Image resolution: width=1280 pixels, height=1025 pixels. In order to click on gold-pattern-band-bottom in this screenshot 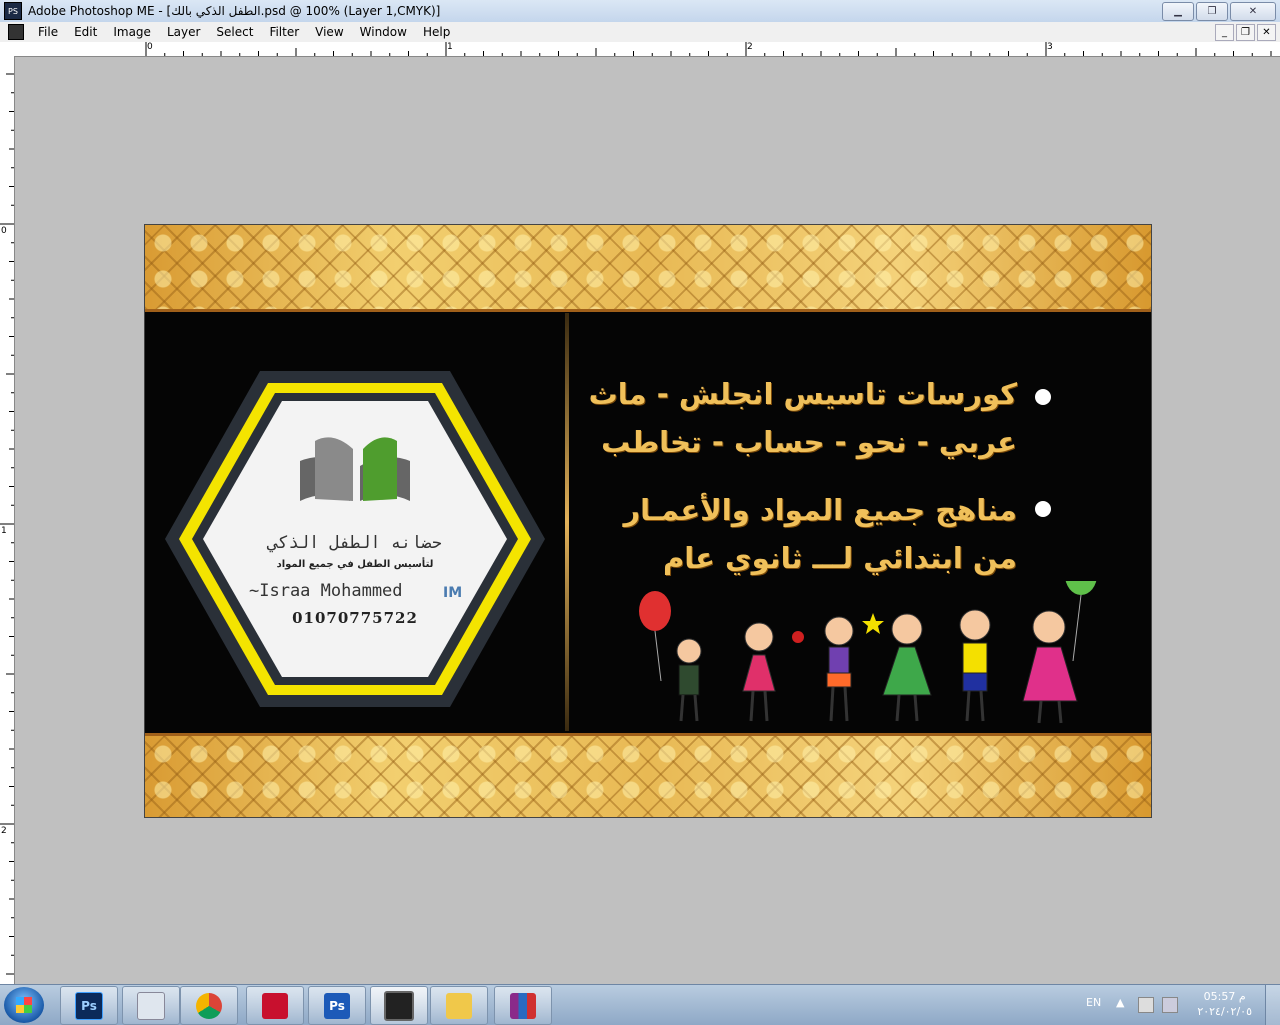, I will do `click(648, 775)`.